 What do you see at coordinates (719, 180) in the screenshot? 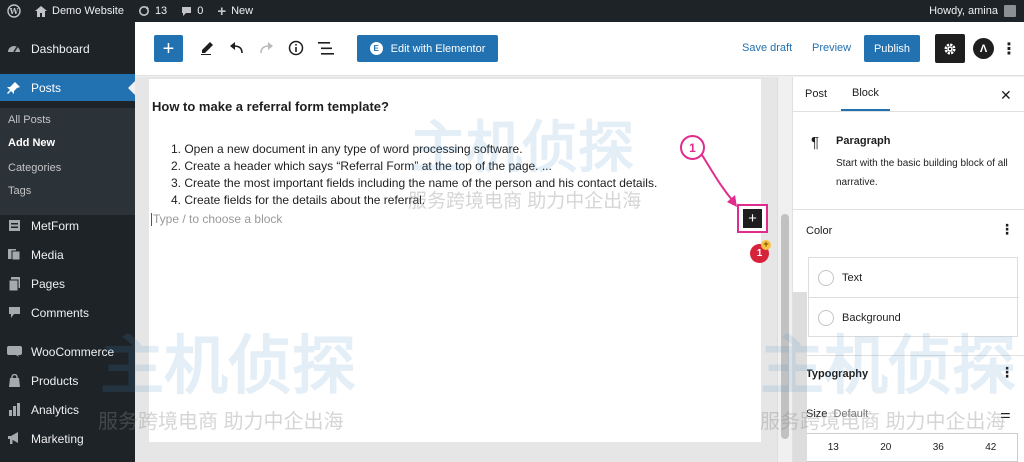
I see `annotation-arrow` at bounding box center [719, 180].